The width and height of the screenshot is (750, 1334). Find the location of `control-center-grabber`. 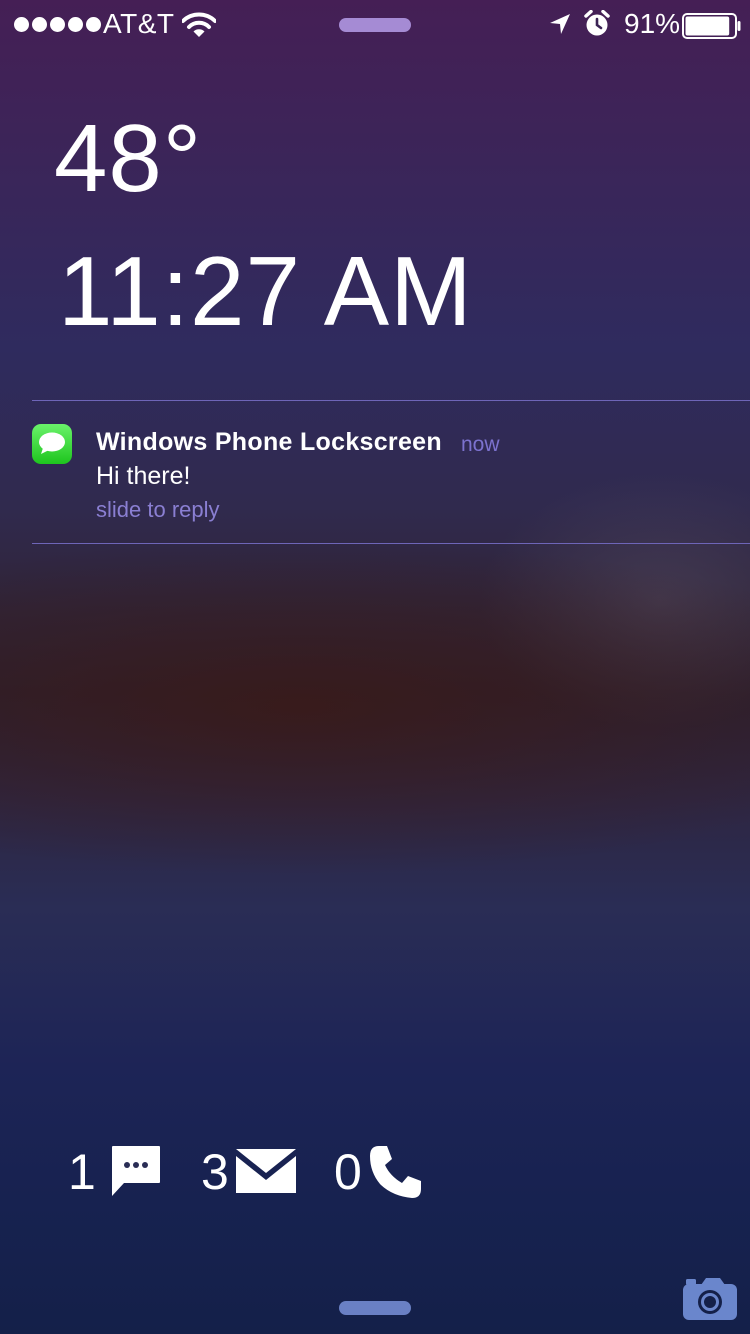

control-center-grabber is located at coordinates (375, 1308).